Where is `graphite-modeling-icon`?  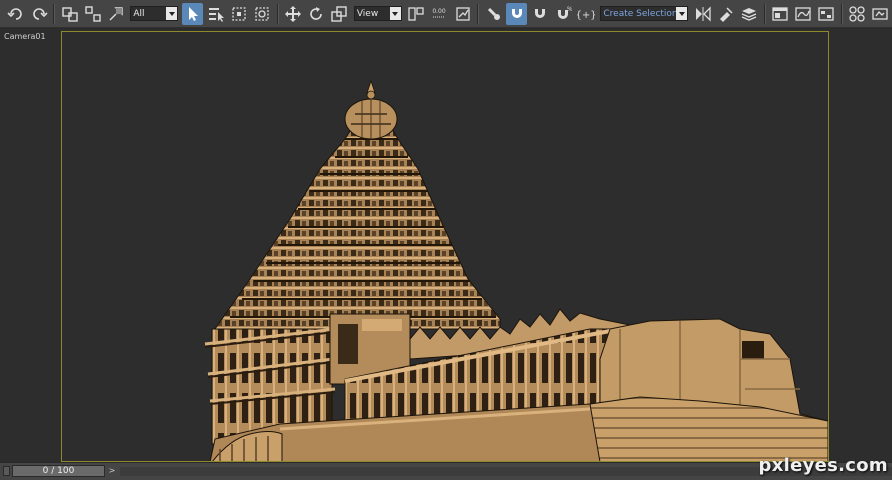
graphite-modeling-icon is located at coordinates (780, 14).